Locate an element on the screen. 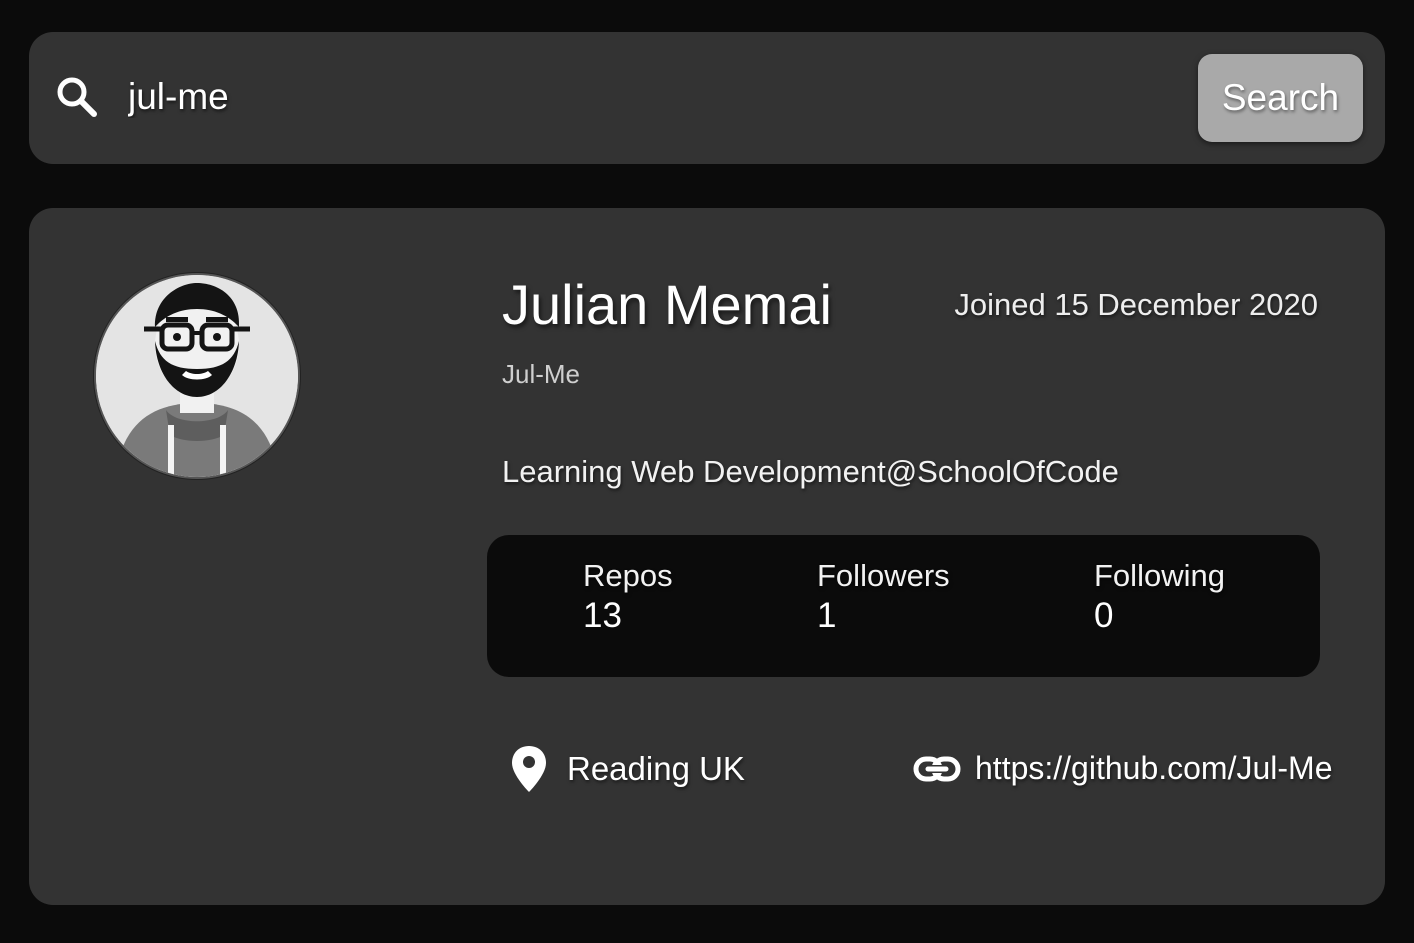 This screenshot has height=943, width=1414. search-icon is located at coordinates (77, 97).